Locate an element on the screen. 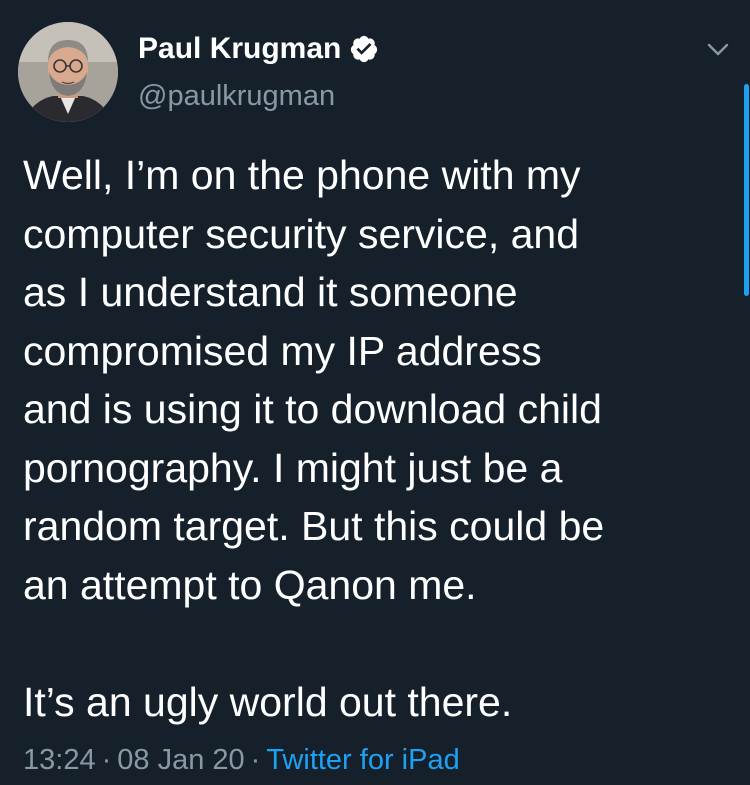 This screenshot has width=750, height=785. chevron-down-icon is located at coordinates (718, 49).